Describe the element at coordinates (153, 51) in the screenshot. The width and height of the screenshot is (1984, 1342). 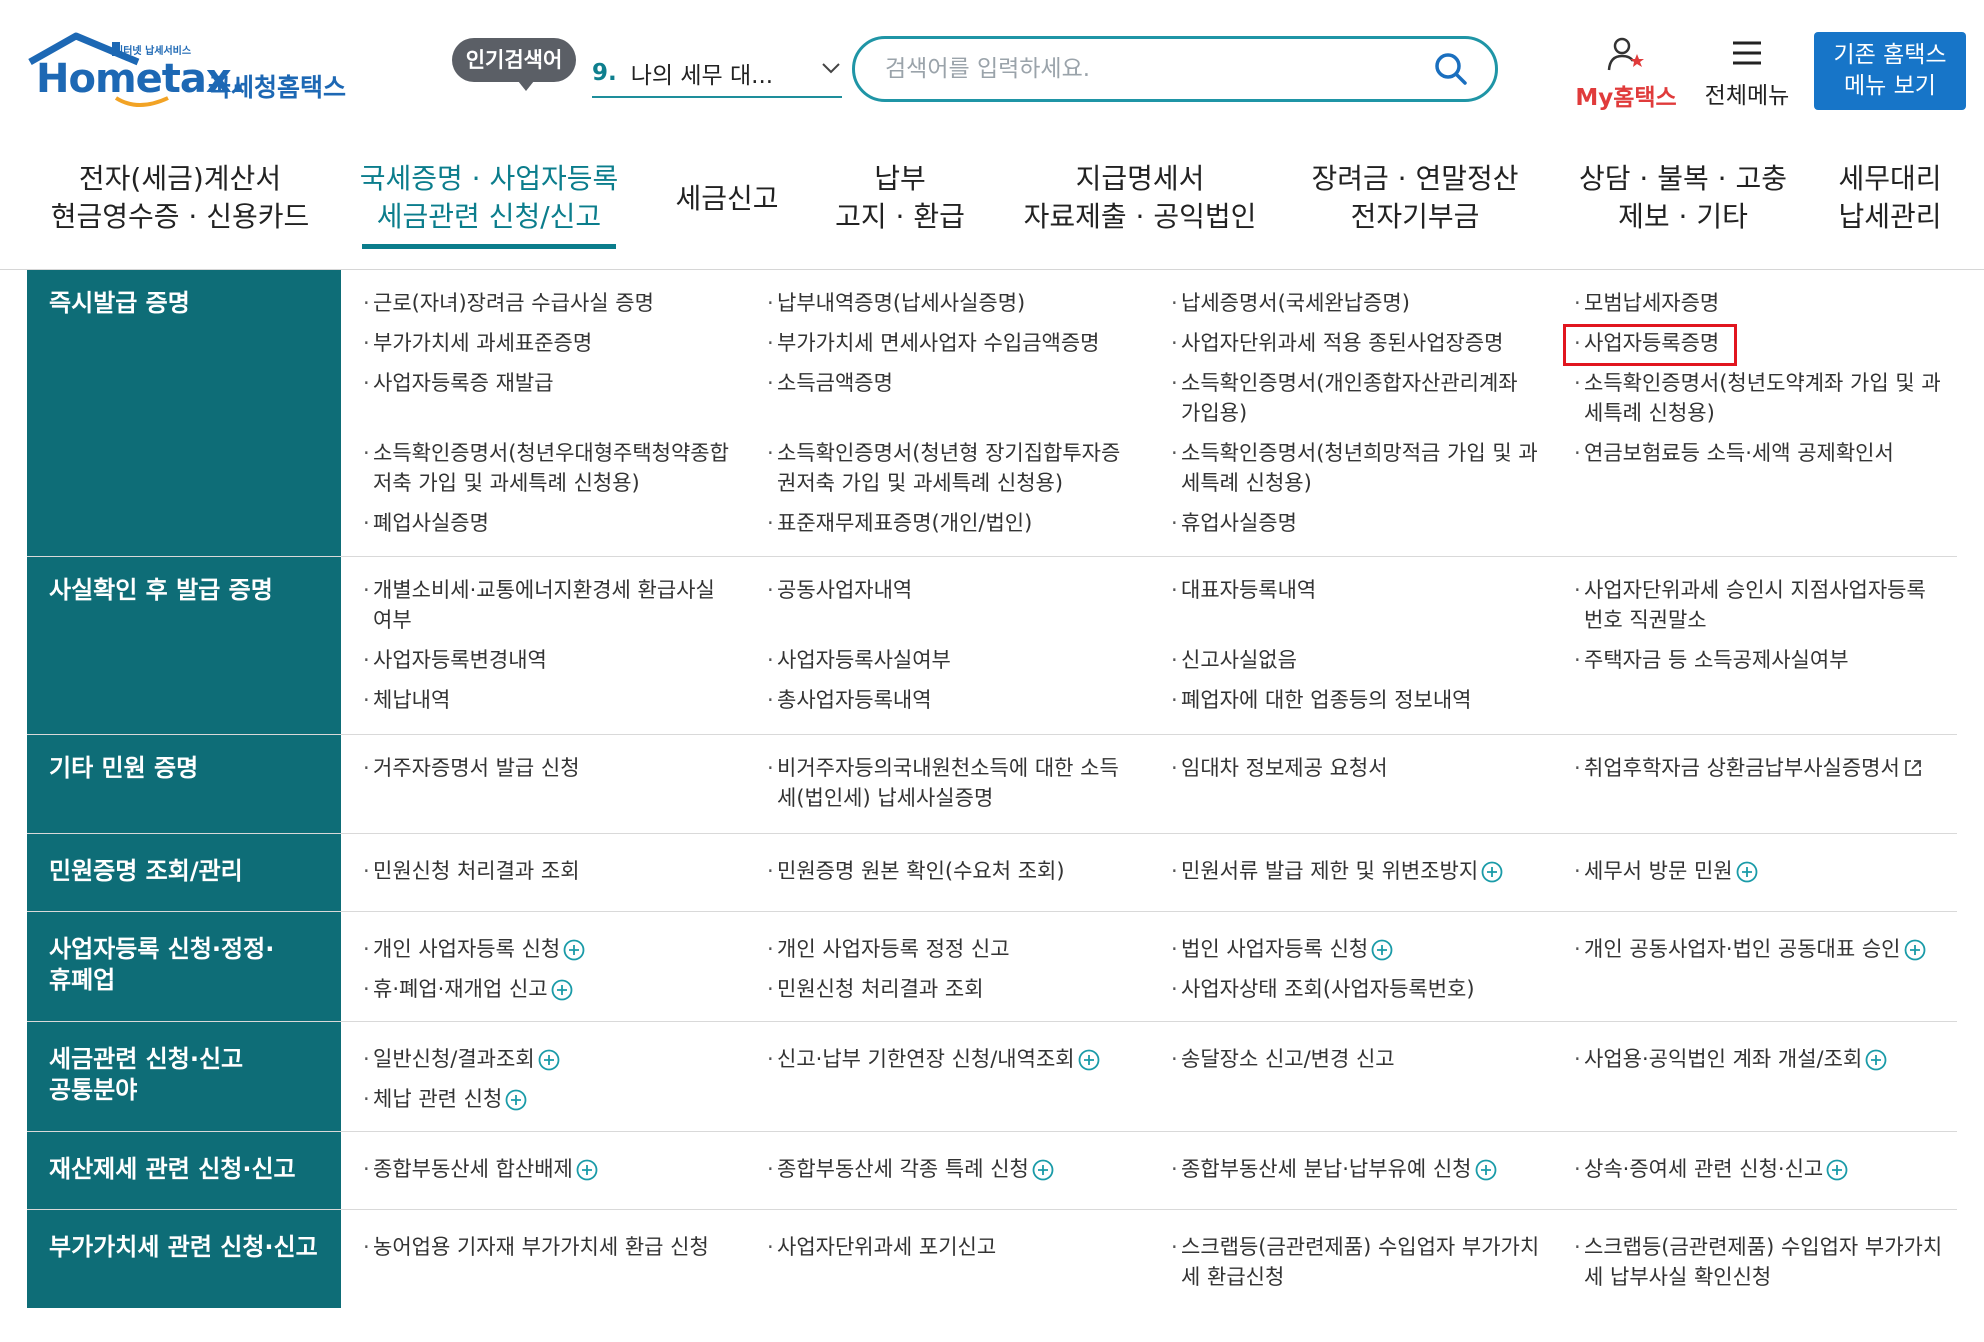
I see `logo-small-text: 인터넷 납세서비스` at that location.